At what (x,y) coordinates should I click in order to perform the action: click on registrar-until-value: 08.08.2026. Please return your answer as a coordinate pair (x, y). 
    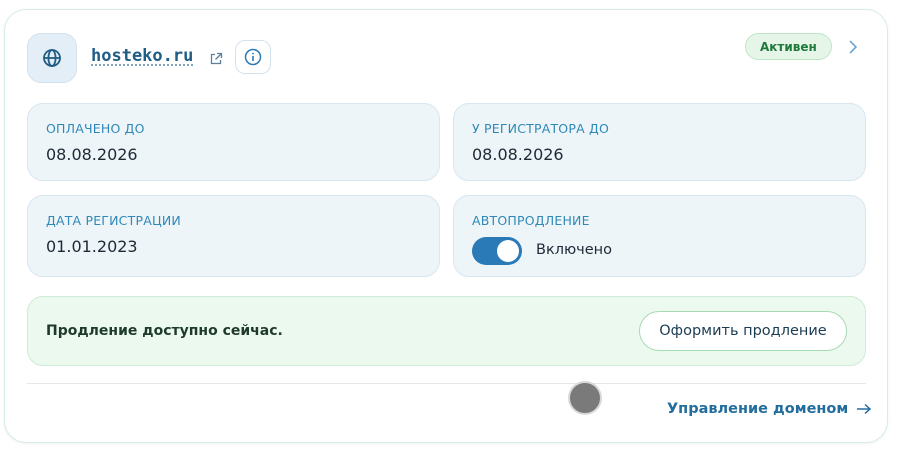
    Looking at the image, I should click on (518, 154).